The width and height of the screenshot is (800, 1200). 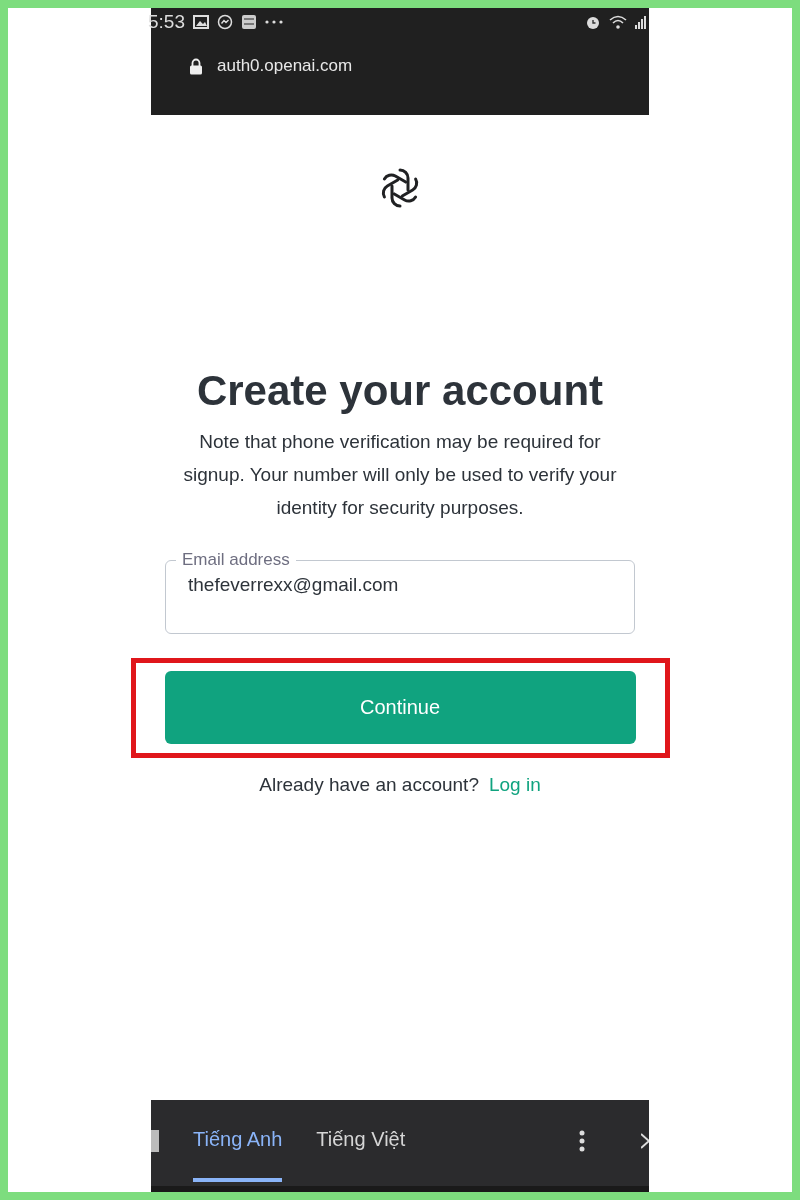 I want to click on alarm-icon, so click(x=593, y=22).